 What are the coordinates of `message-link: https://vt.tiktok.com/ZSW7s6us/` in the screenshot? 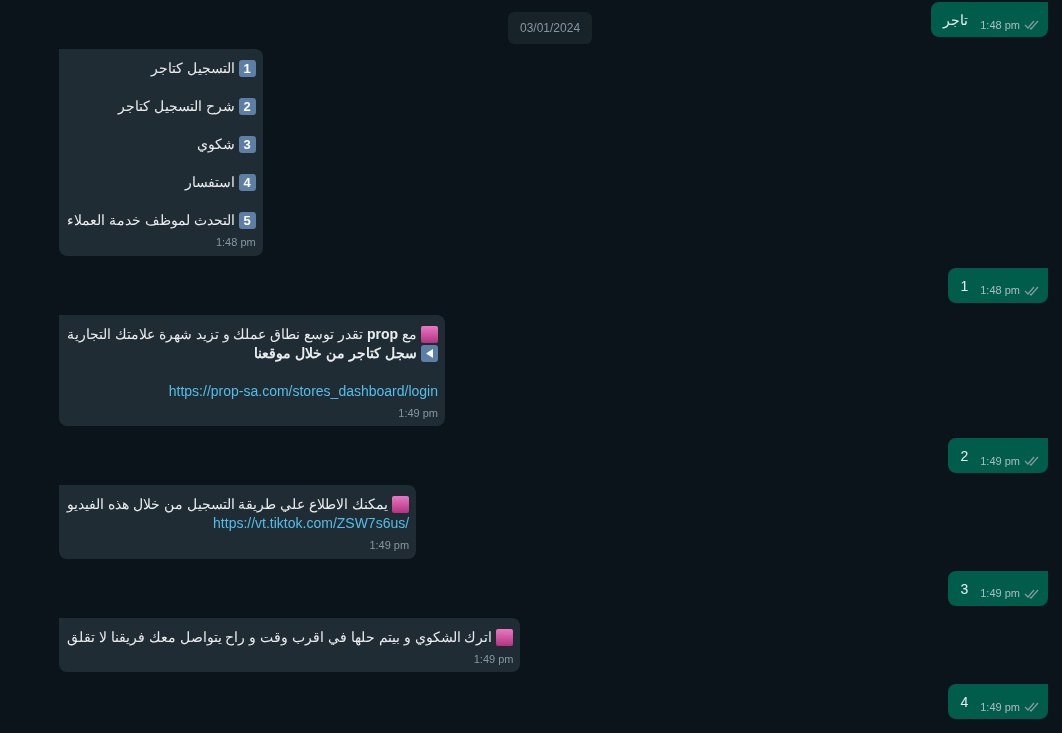 It's located at (311, 523).